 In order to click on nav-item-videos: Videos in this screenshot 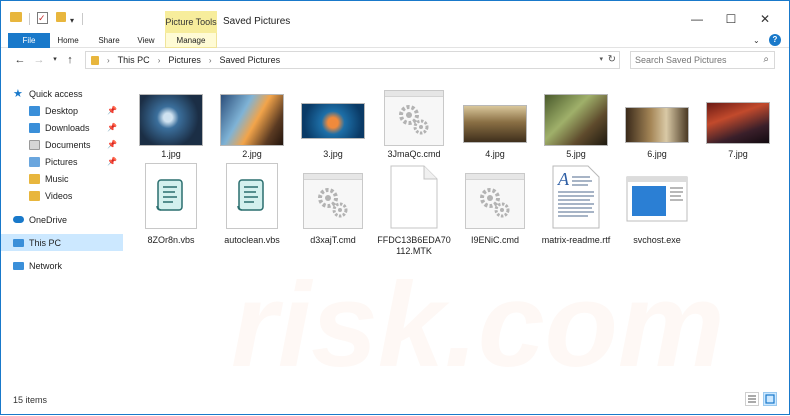, I will do `click(62, 195)`.